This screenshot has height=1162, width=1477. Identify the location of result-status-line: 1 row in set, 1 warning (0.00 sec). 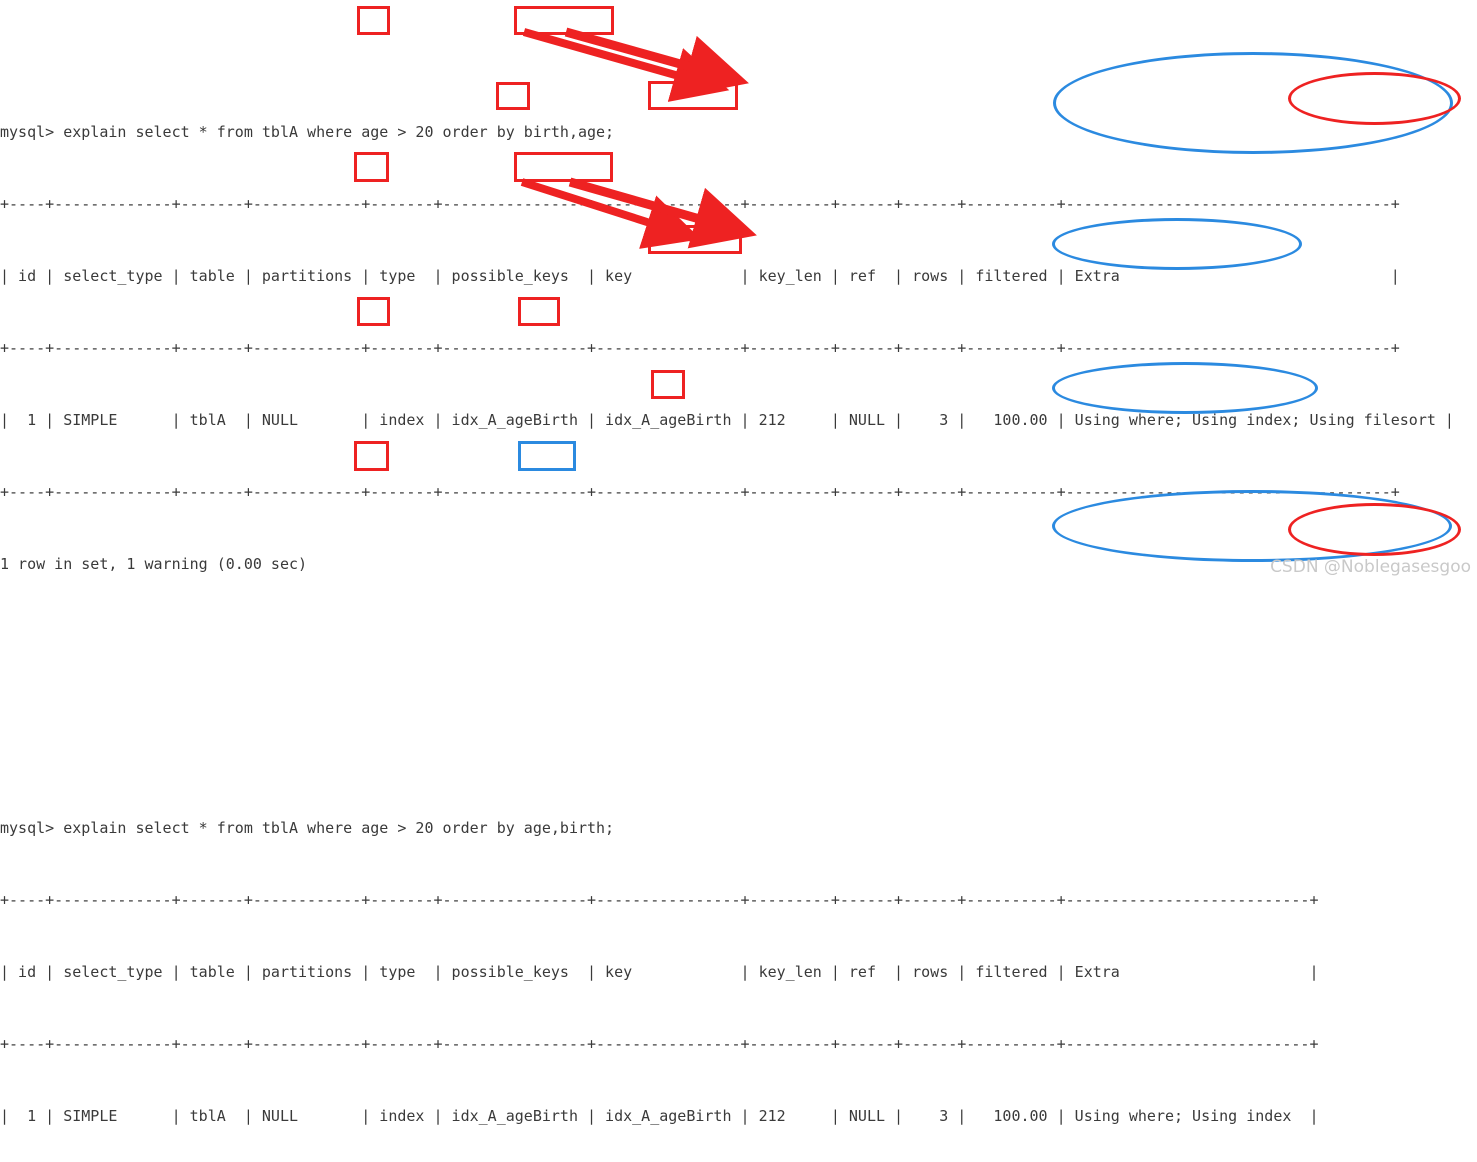
(154, 564).